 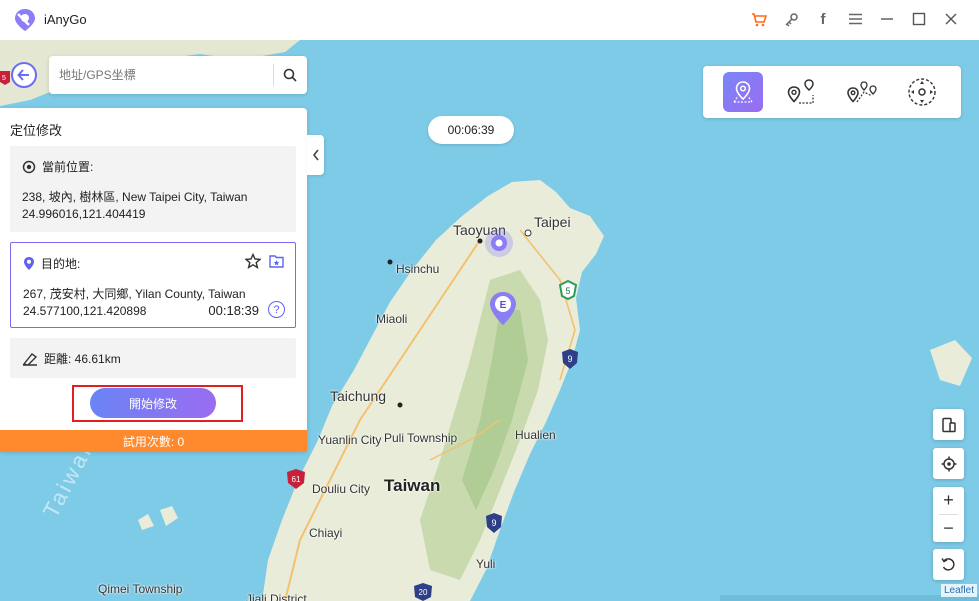 I want to click on destination-time: 00:18:39, so click(x=233, y=310).